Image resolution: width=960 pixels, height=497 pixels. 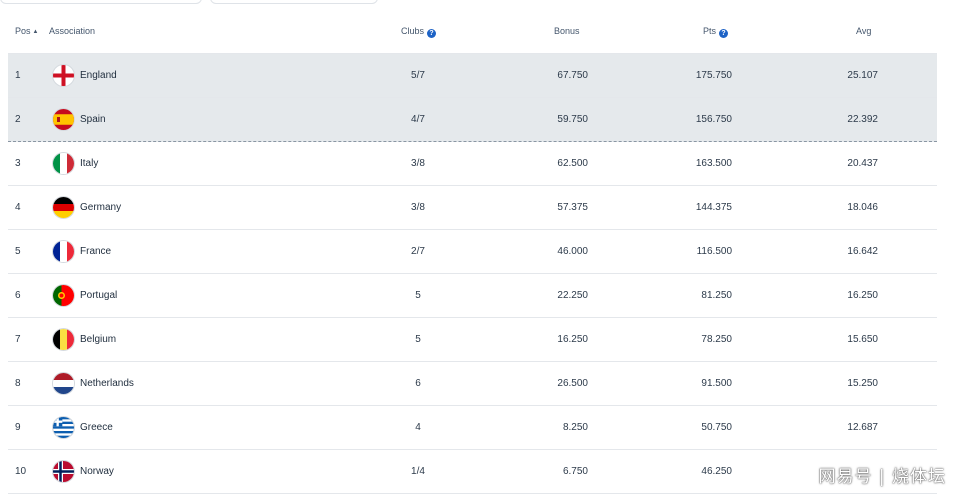 I want to click on table-row: 6 Portugal 5 22.250 81.250 16.250, so click(x=472, y=296).